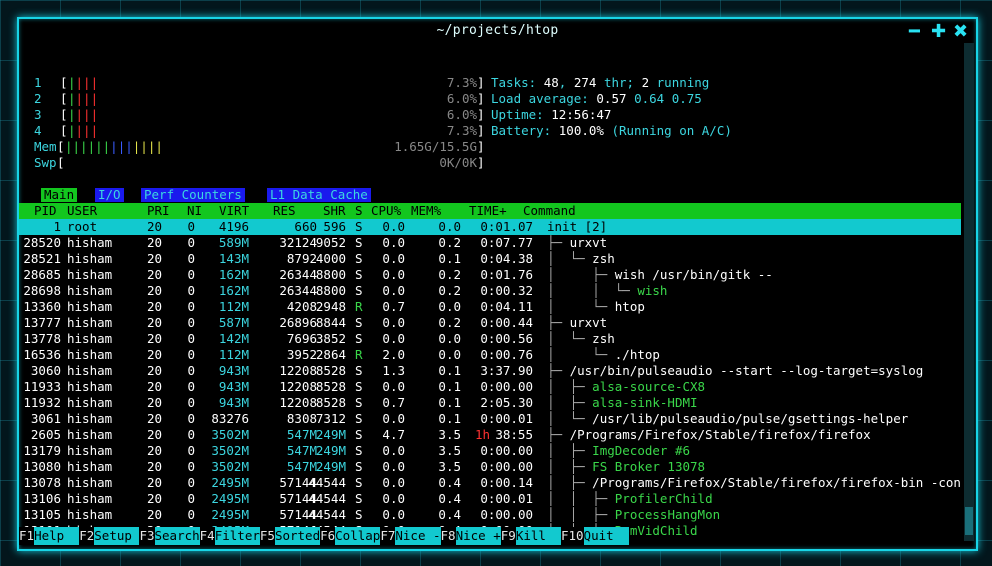 The image size is (992, 566). Describe the element at coordinates (147, 536) in the screenshot. I see `fkey-f3: F3` at that location.